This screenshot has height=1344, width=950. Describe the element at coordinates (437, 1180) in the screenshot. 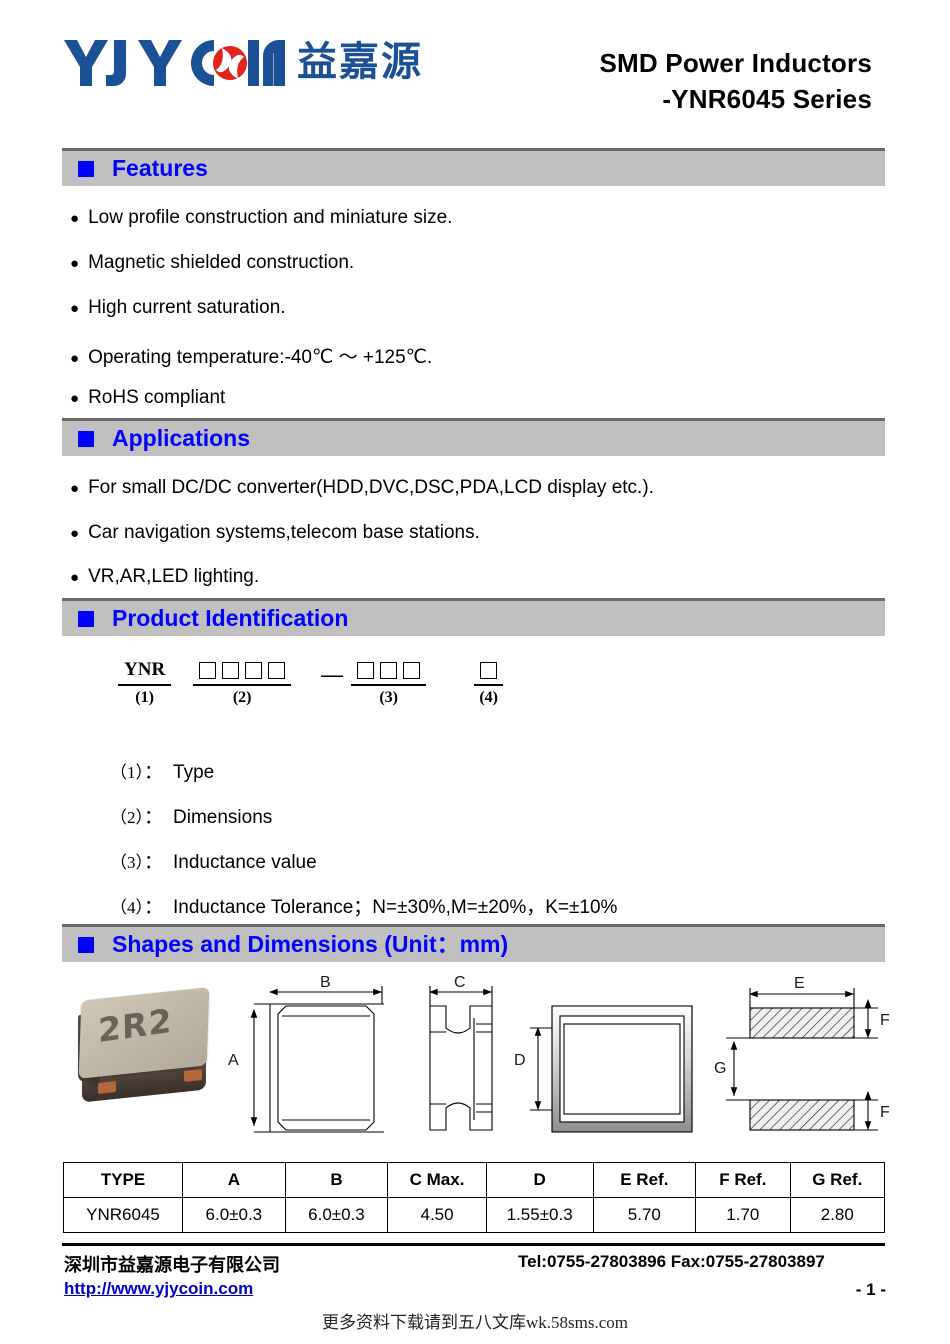

I see `col-header-c-max: C Max.` at that location.